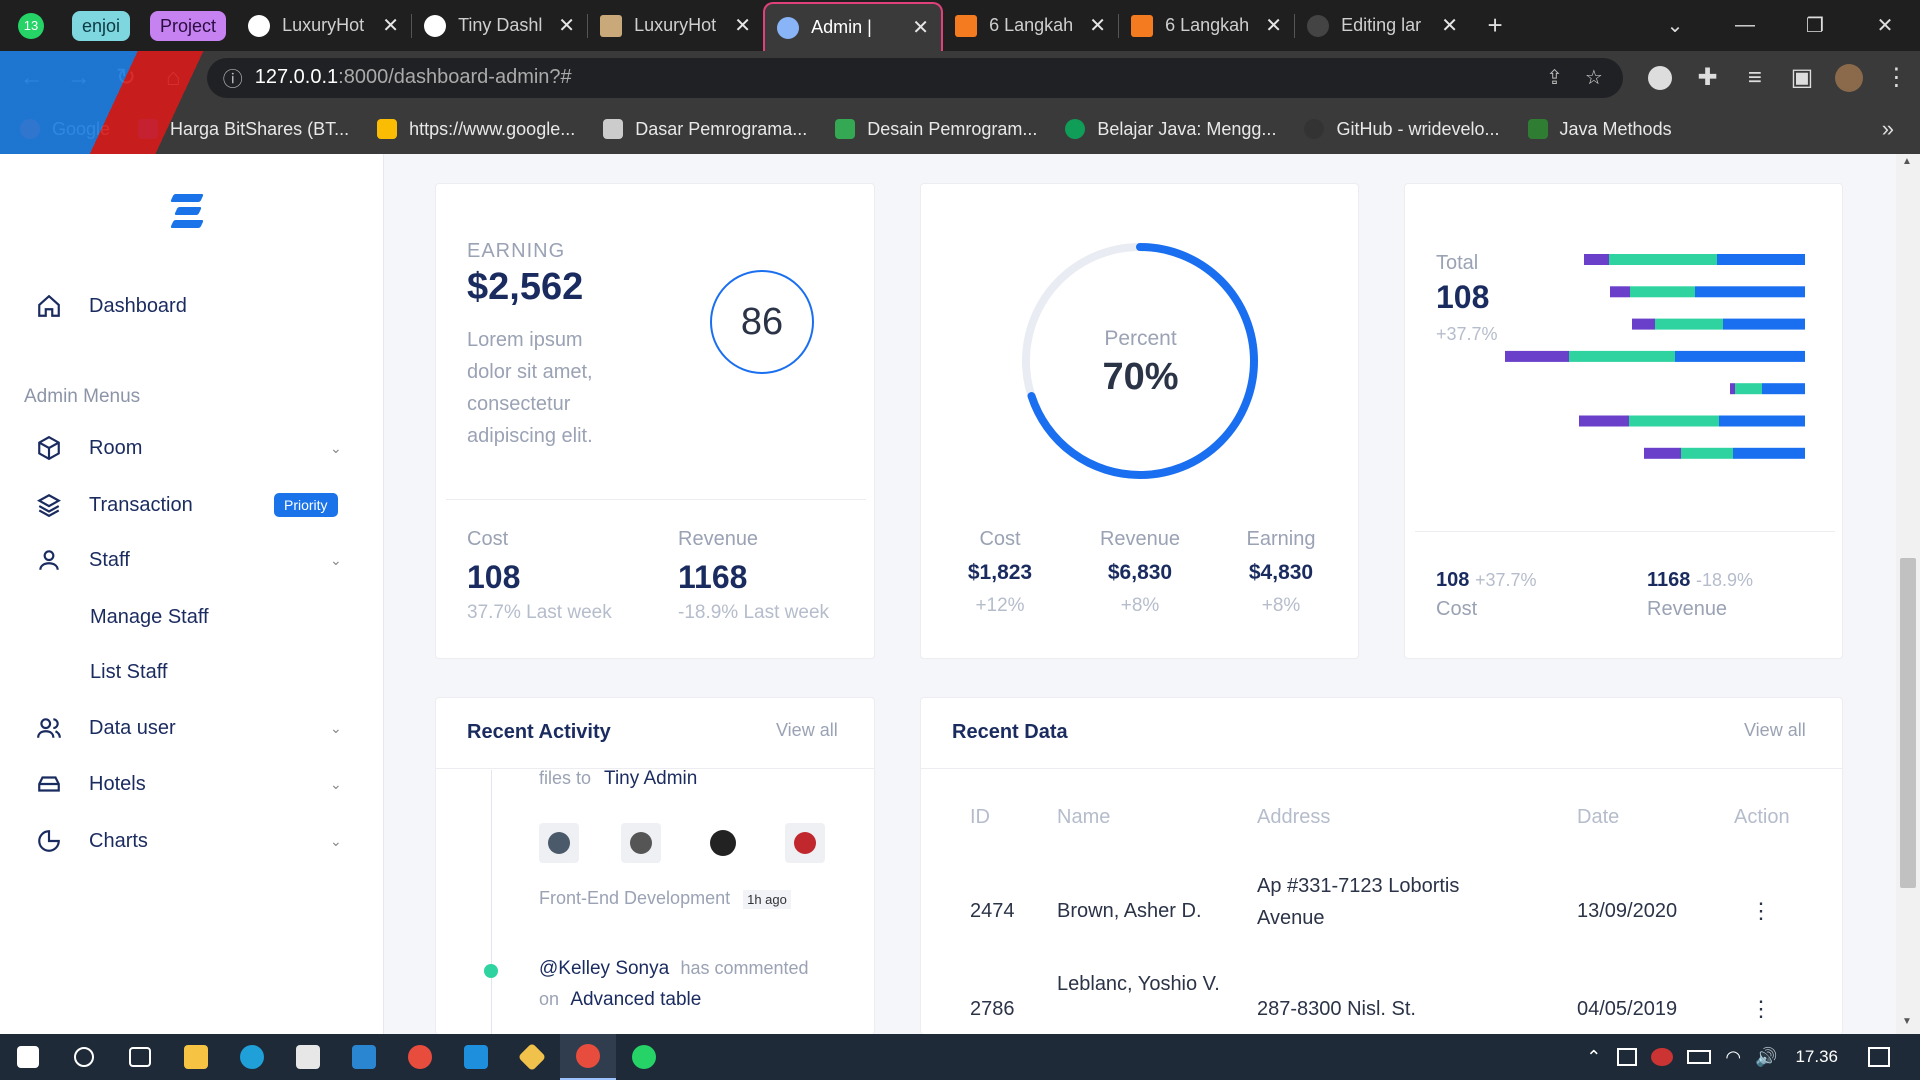  I want to click on task-view-icon, so click(140, 1057).